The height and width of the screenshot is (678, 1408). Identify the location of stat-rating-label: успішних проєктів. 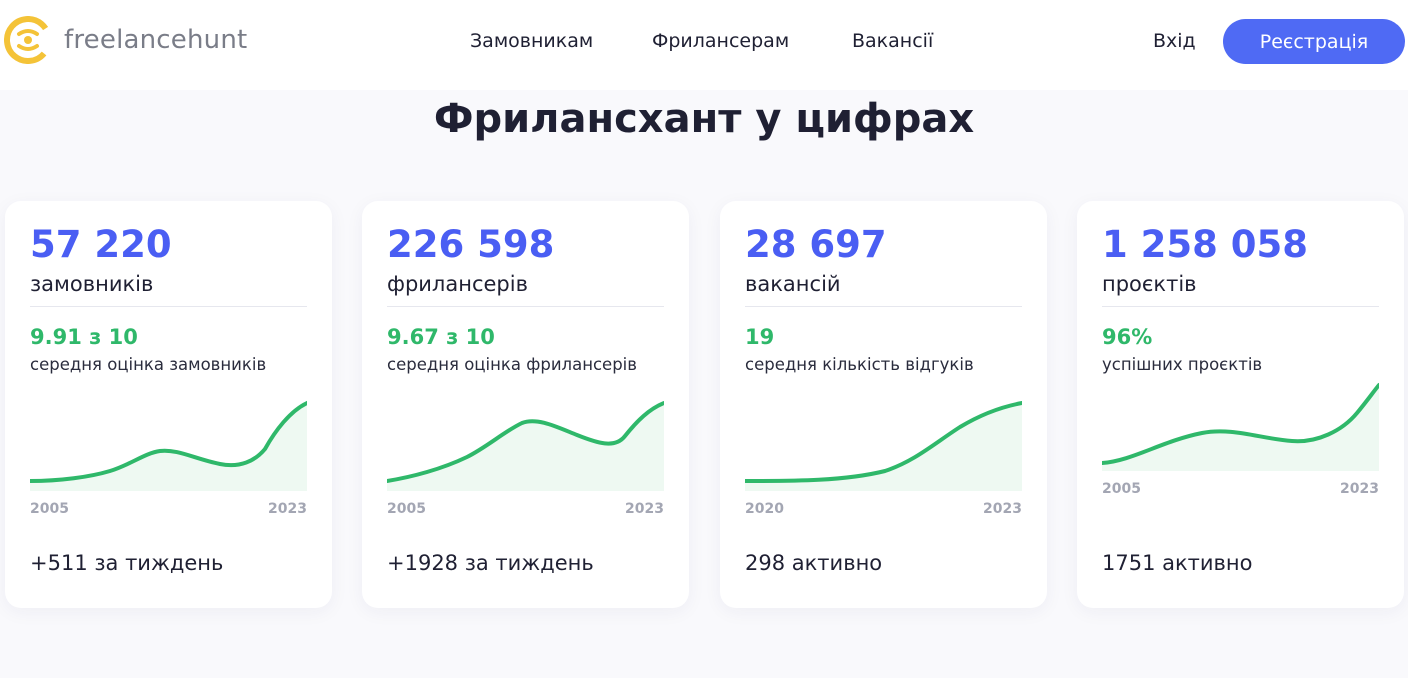
(1182, 364).